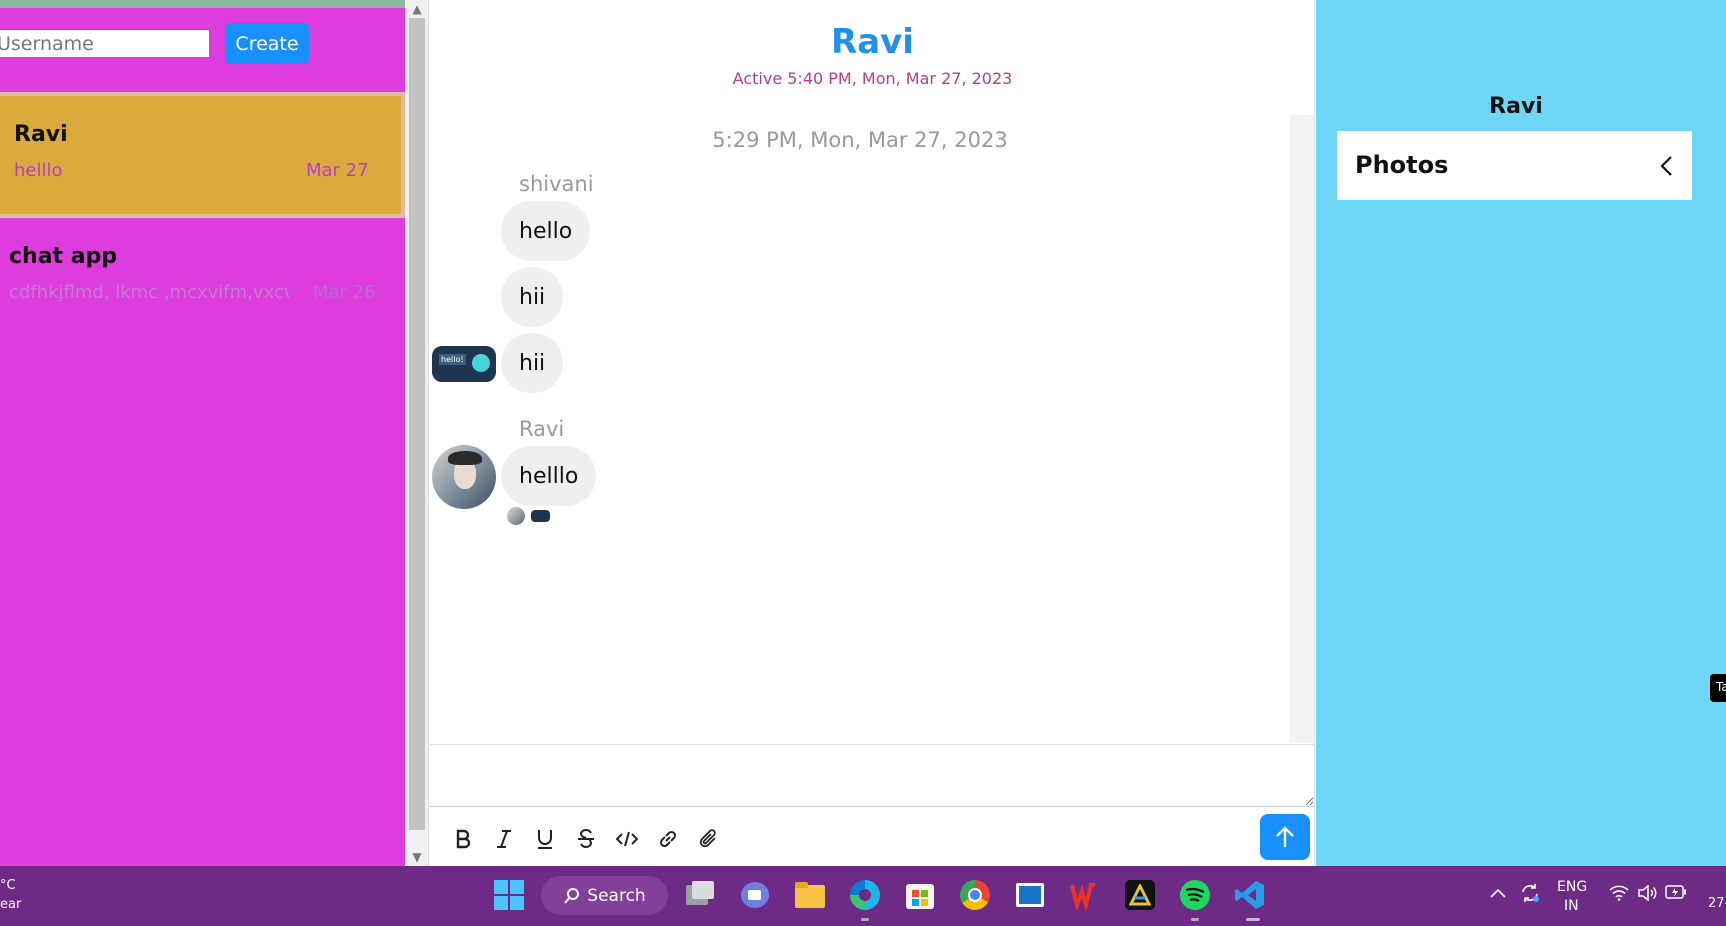  I want to click on search-label: Search, so click(616, 895).